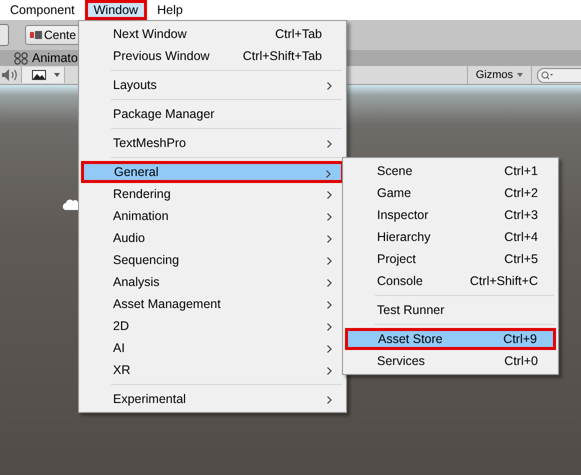 The width and height of the screenshot is (581, 475). I want to click on menu-item: Asset Store Ctrl+9, so click(450, 339).